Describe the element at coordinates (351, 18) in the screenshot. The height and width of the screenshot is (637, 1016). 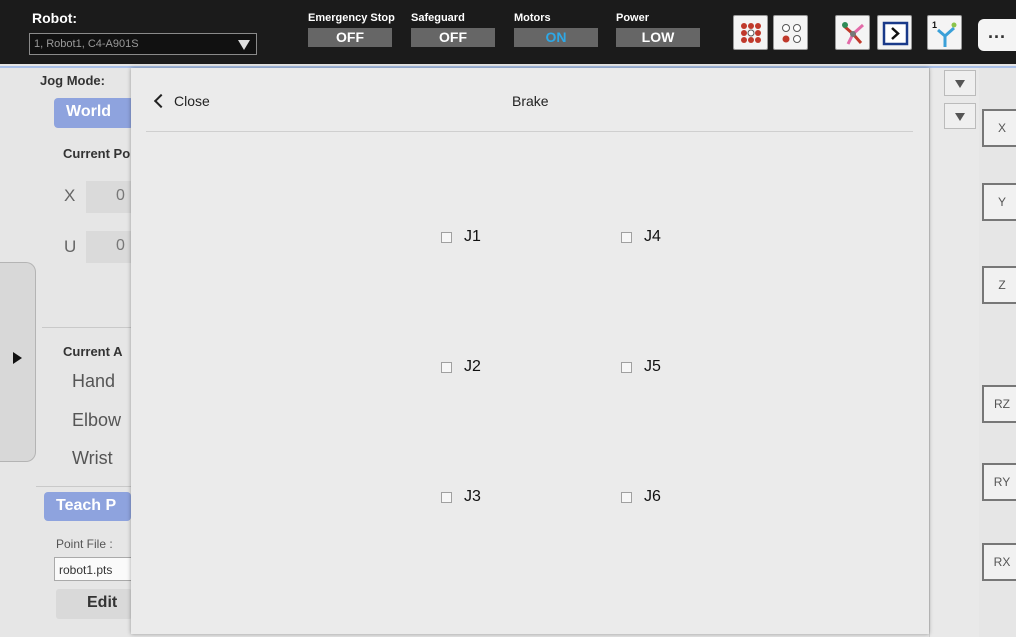
I see `status-label: Emergency Stop` at that location.